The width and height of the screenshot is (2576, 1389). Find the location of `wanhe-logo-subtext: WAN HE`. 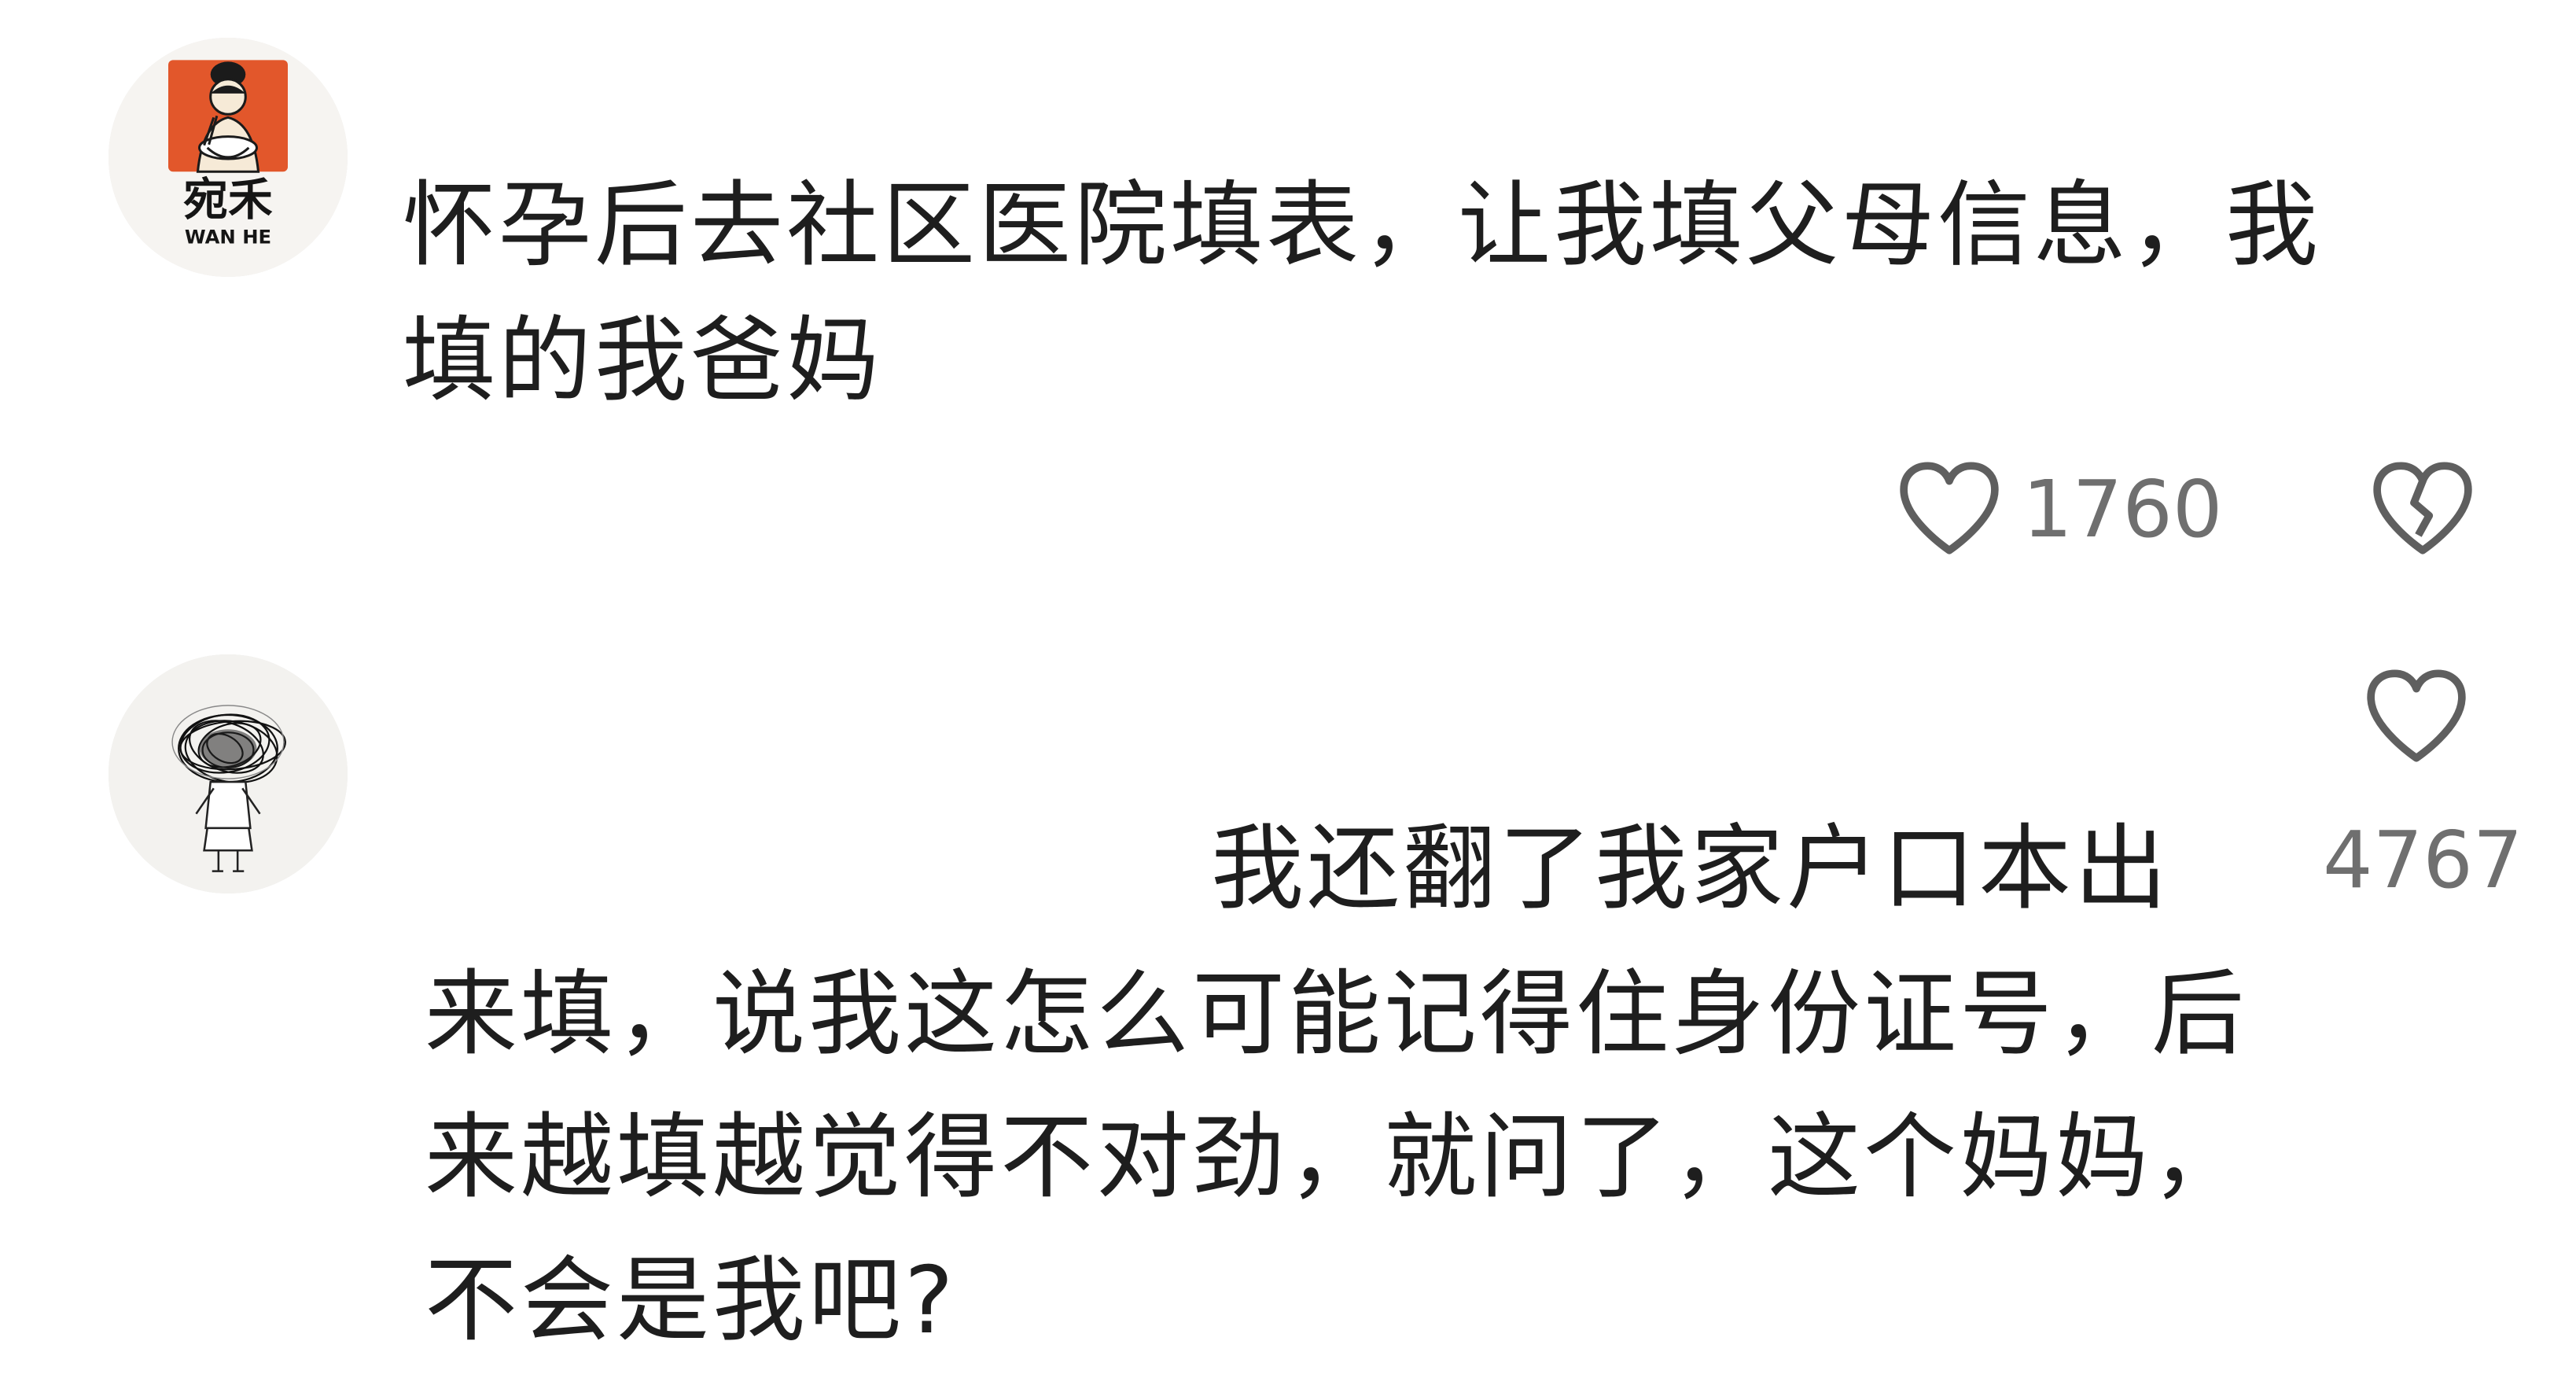

wanhe-logo-subtext: WAN HE is located at coordinates (228, 237).